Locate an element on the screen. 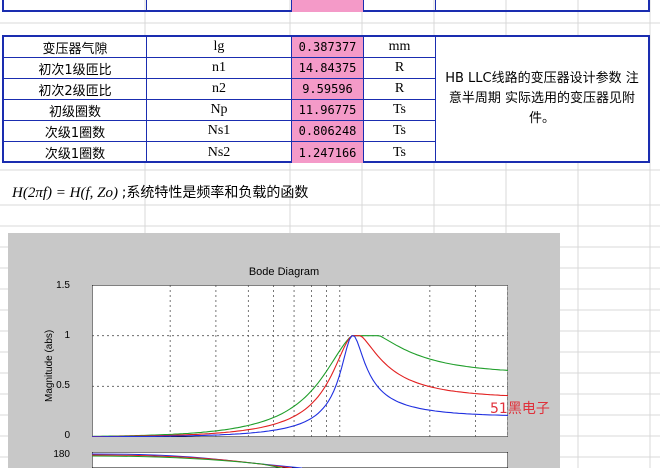  formula-expression: H(2πf) = H(f, Zo) is located at coordinates (65, 193).